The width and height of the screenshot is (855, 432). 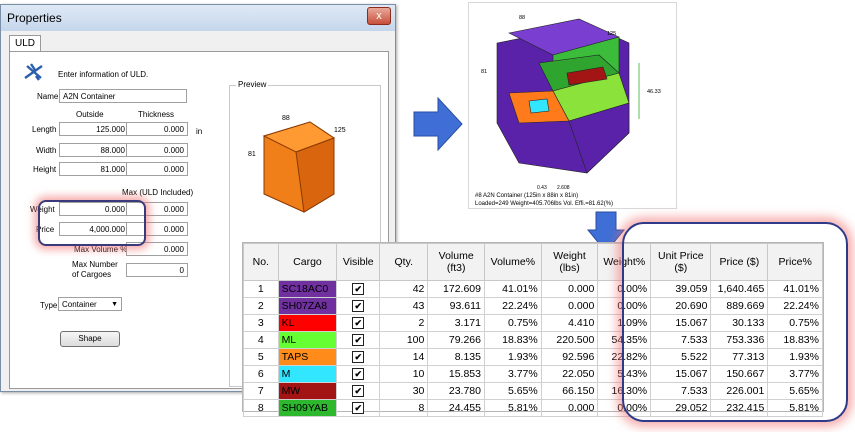 I want to click on vol-cell: 3.171, so click(x=456, y=323).